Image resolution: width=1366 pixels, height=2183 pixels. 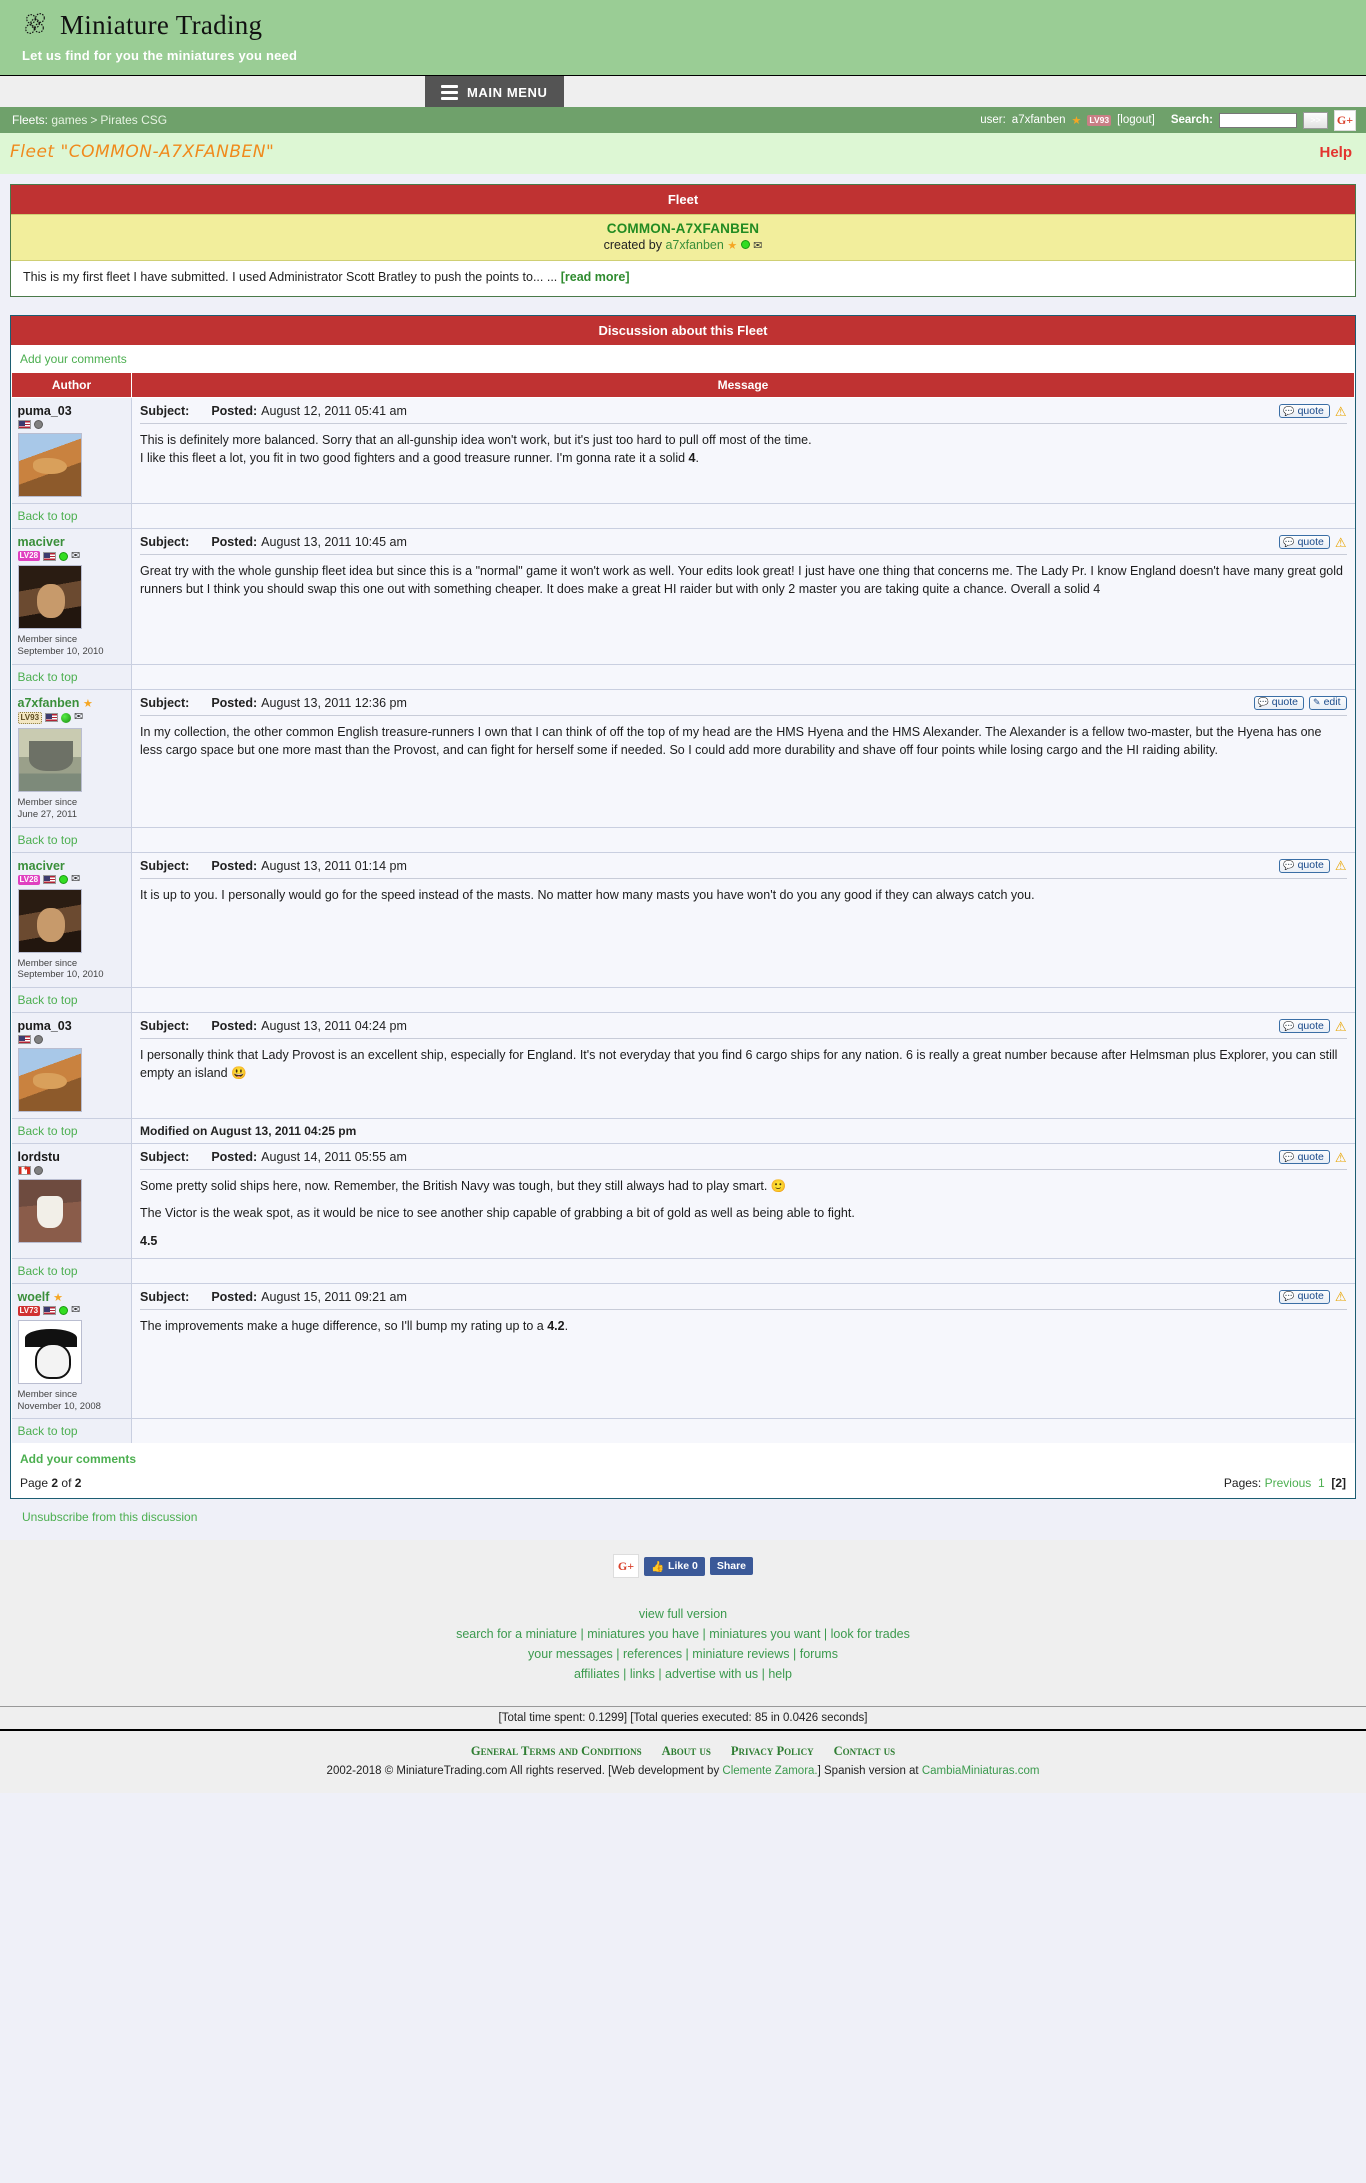 I want to click on add-comments-link-top: Add your comments, so click(x=73, y=359).